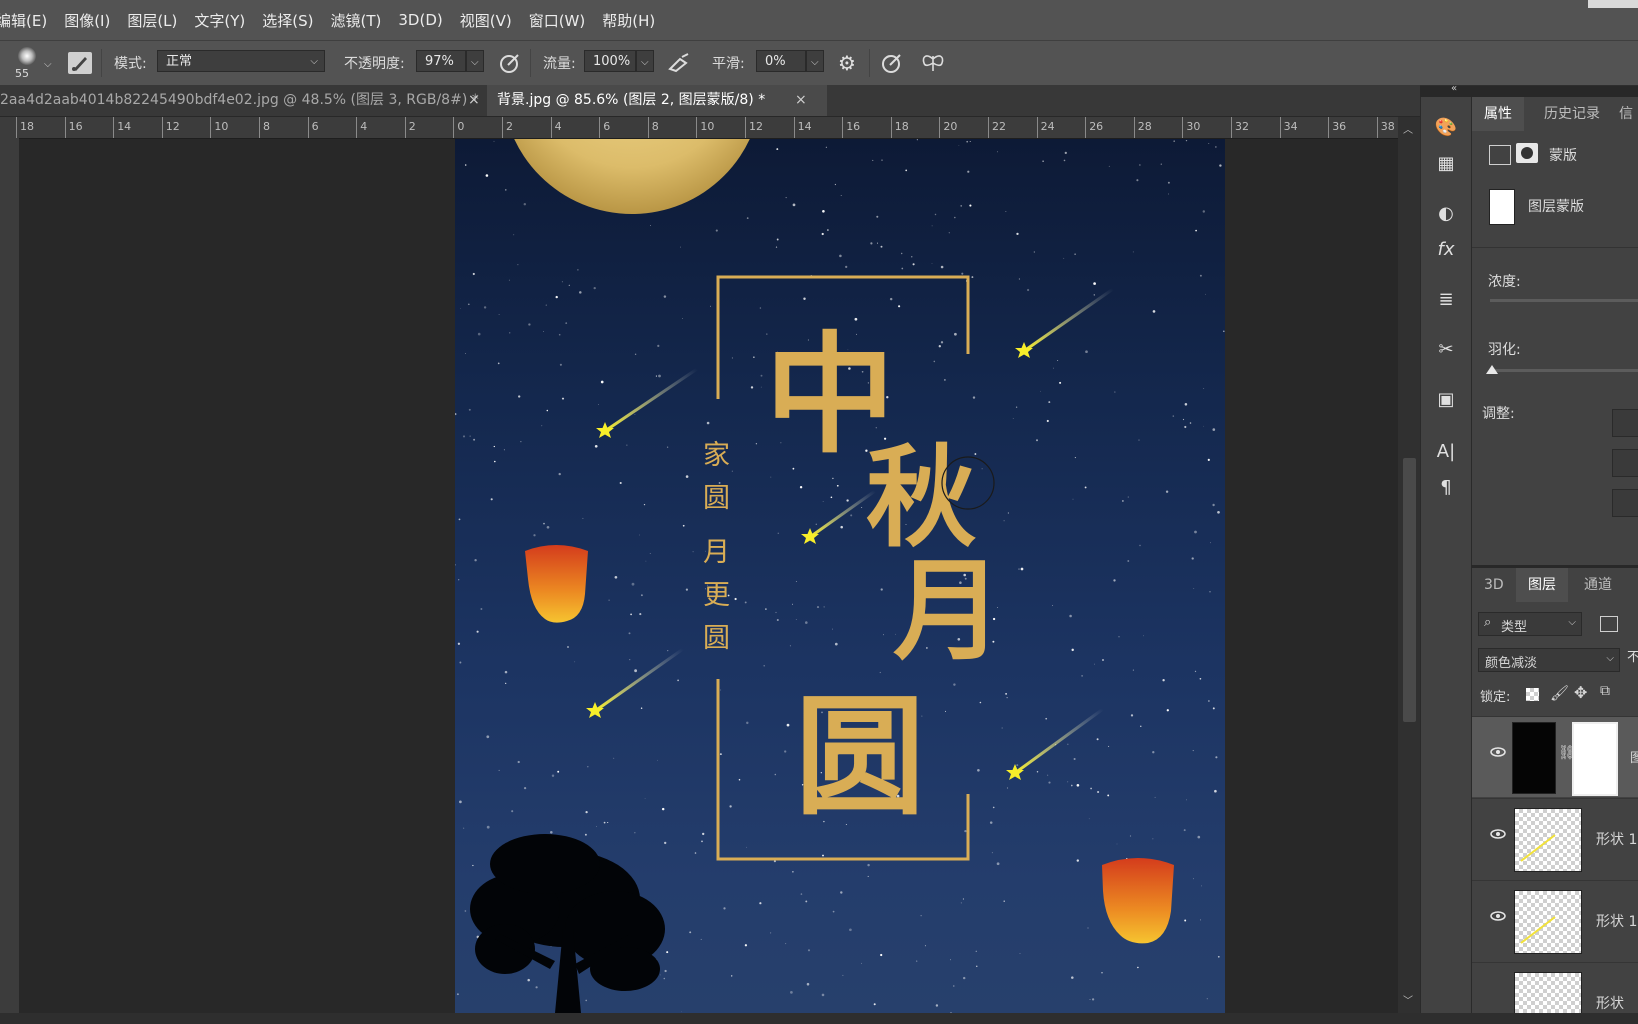 The width and height of the screenshot is (1638, 1024). I want to click on density-slider, so click(1564, 300).